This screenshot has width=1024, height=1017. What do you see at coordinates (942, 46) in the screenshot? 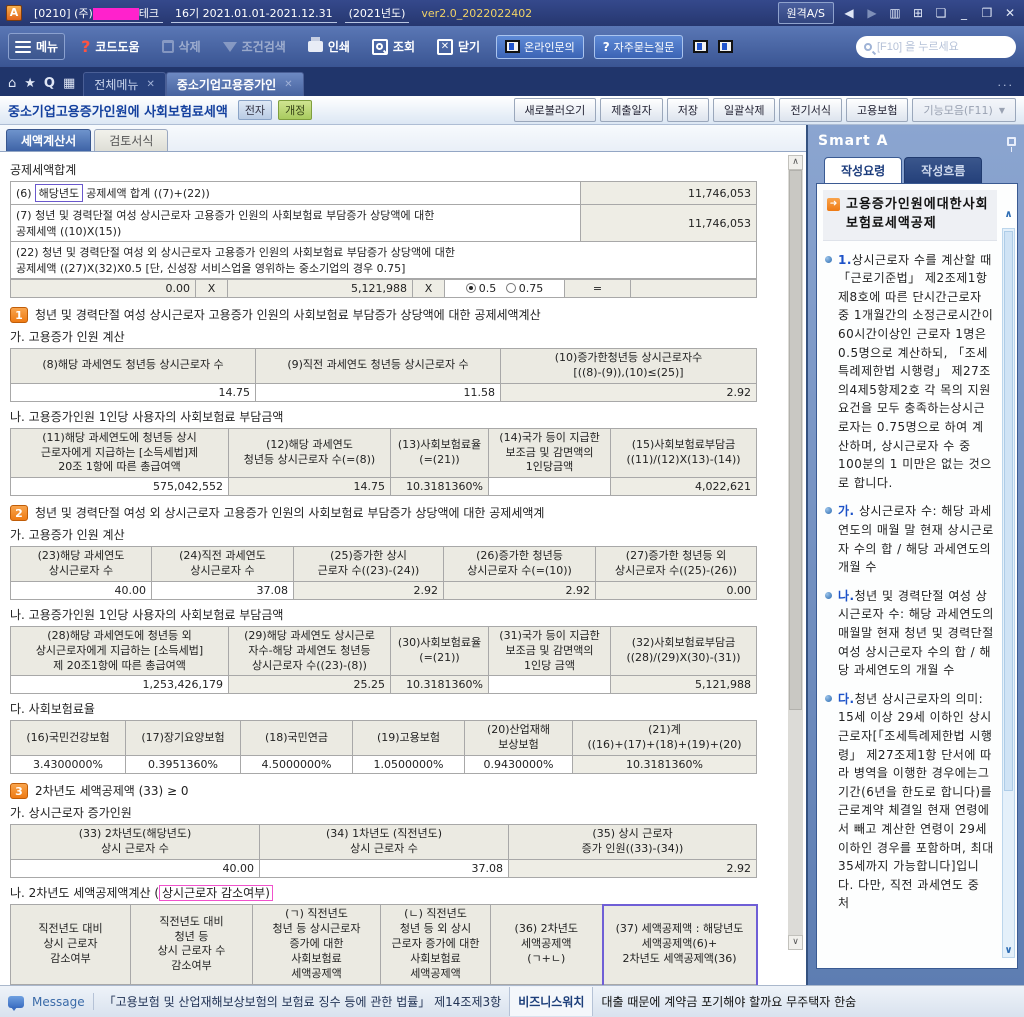
I see `search-input` at bounding box center [942, 46].